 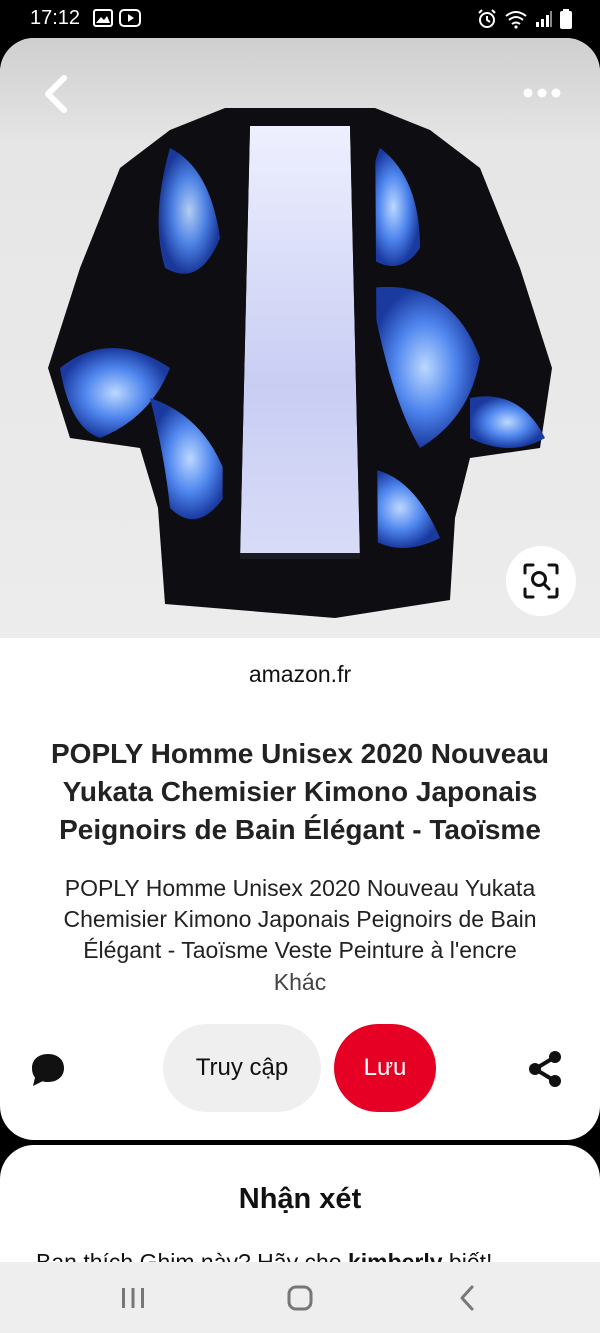 I want to click on status-right-icons, so click(x=524, y=19).